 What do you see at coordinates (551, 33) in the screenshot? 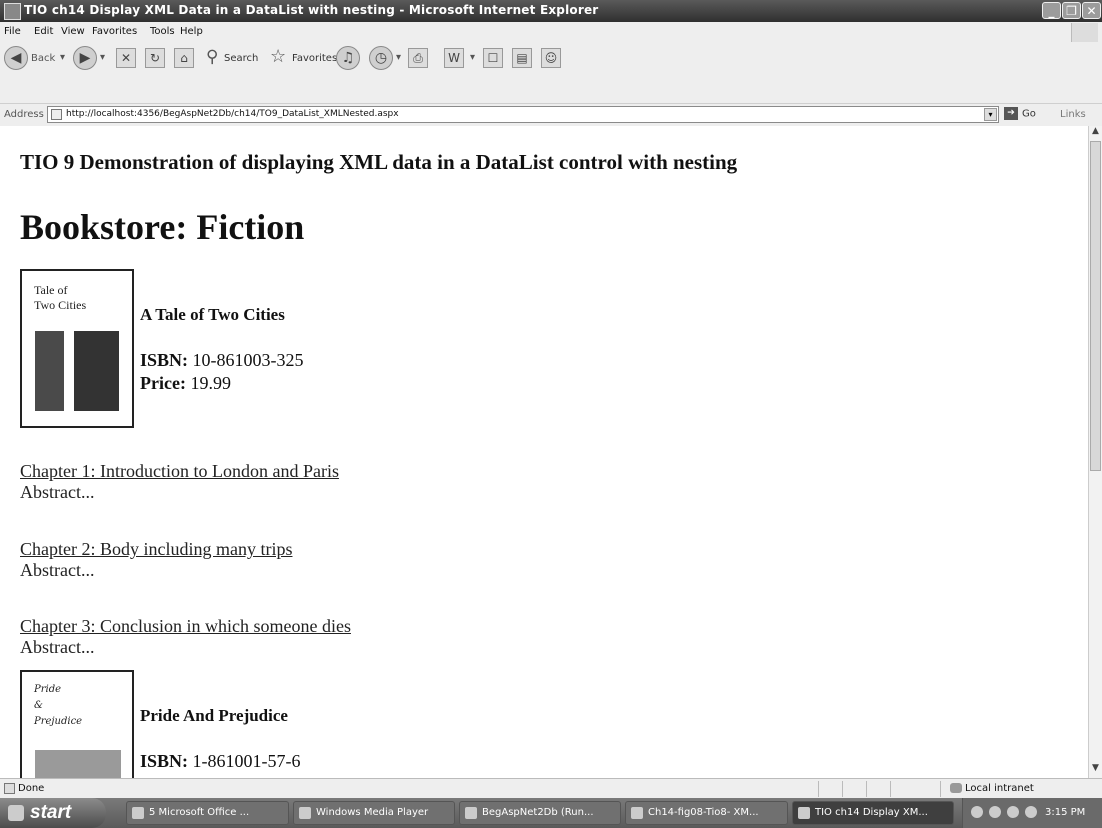
I see `menu-bar: File Edit View Favorites Tools Help` at bounding box center [551, 33].